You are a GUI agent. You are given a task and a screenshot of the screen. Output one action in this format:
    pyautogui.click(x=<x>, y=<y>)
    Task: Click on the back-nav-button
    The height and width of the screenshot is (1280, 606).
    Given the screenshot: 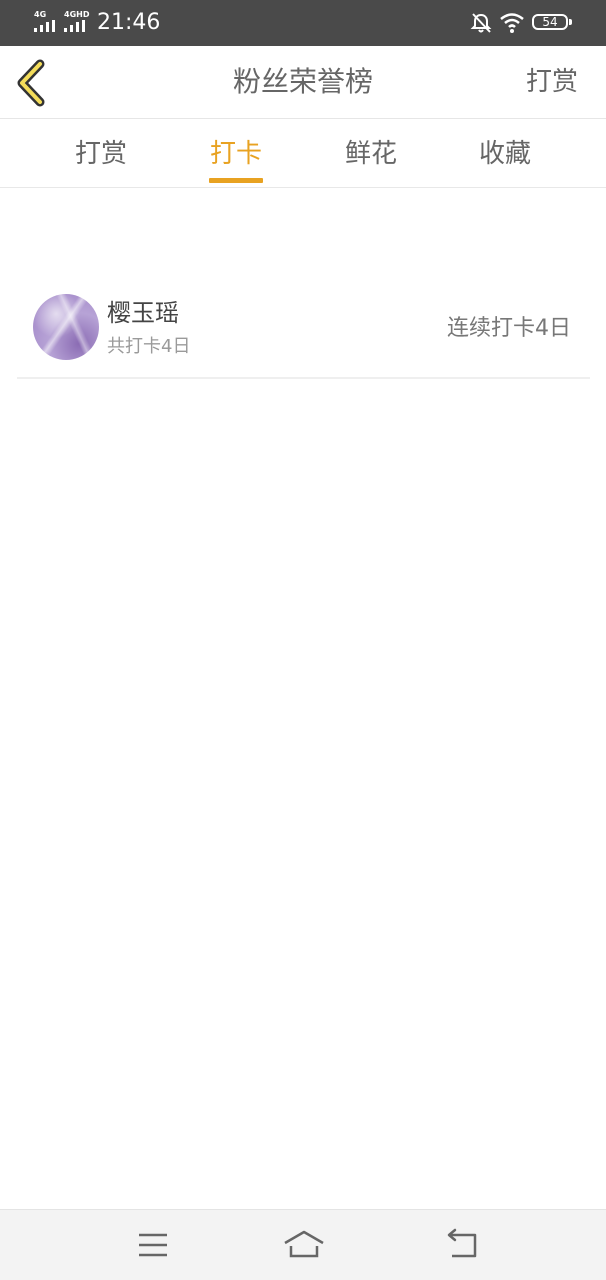 What is the action you would take?
    pyautogui.click(x=462, y=1245)
    